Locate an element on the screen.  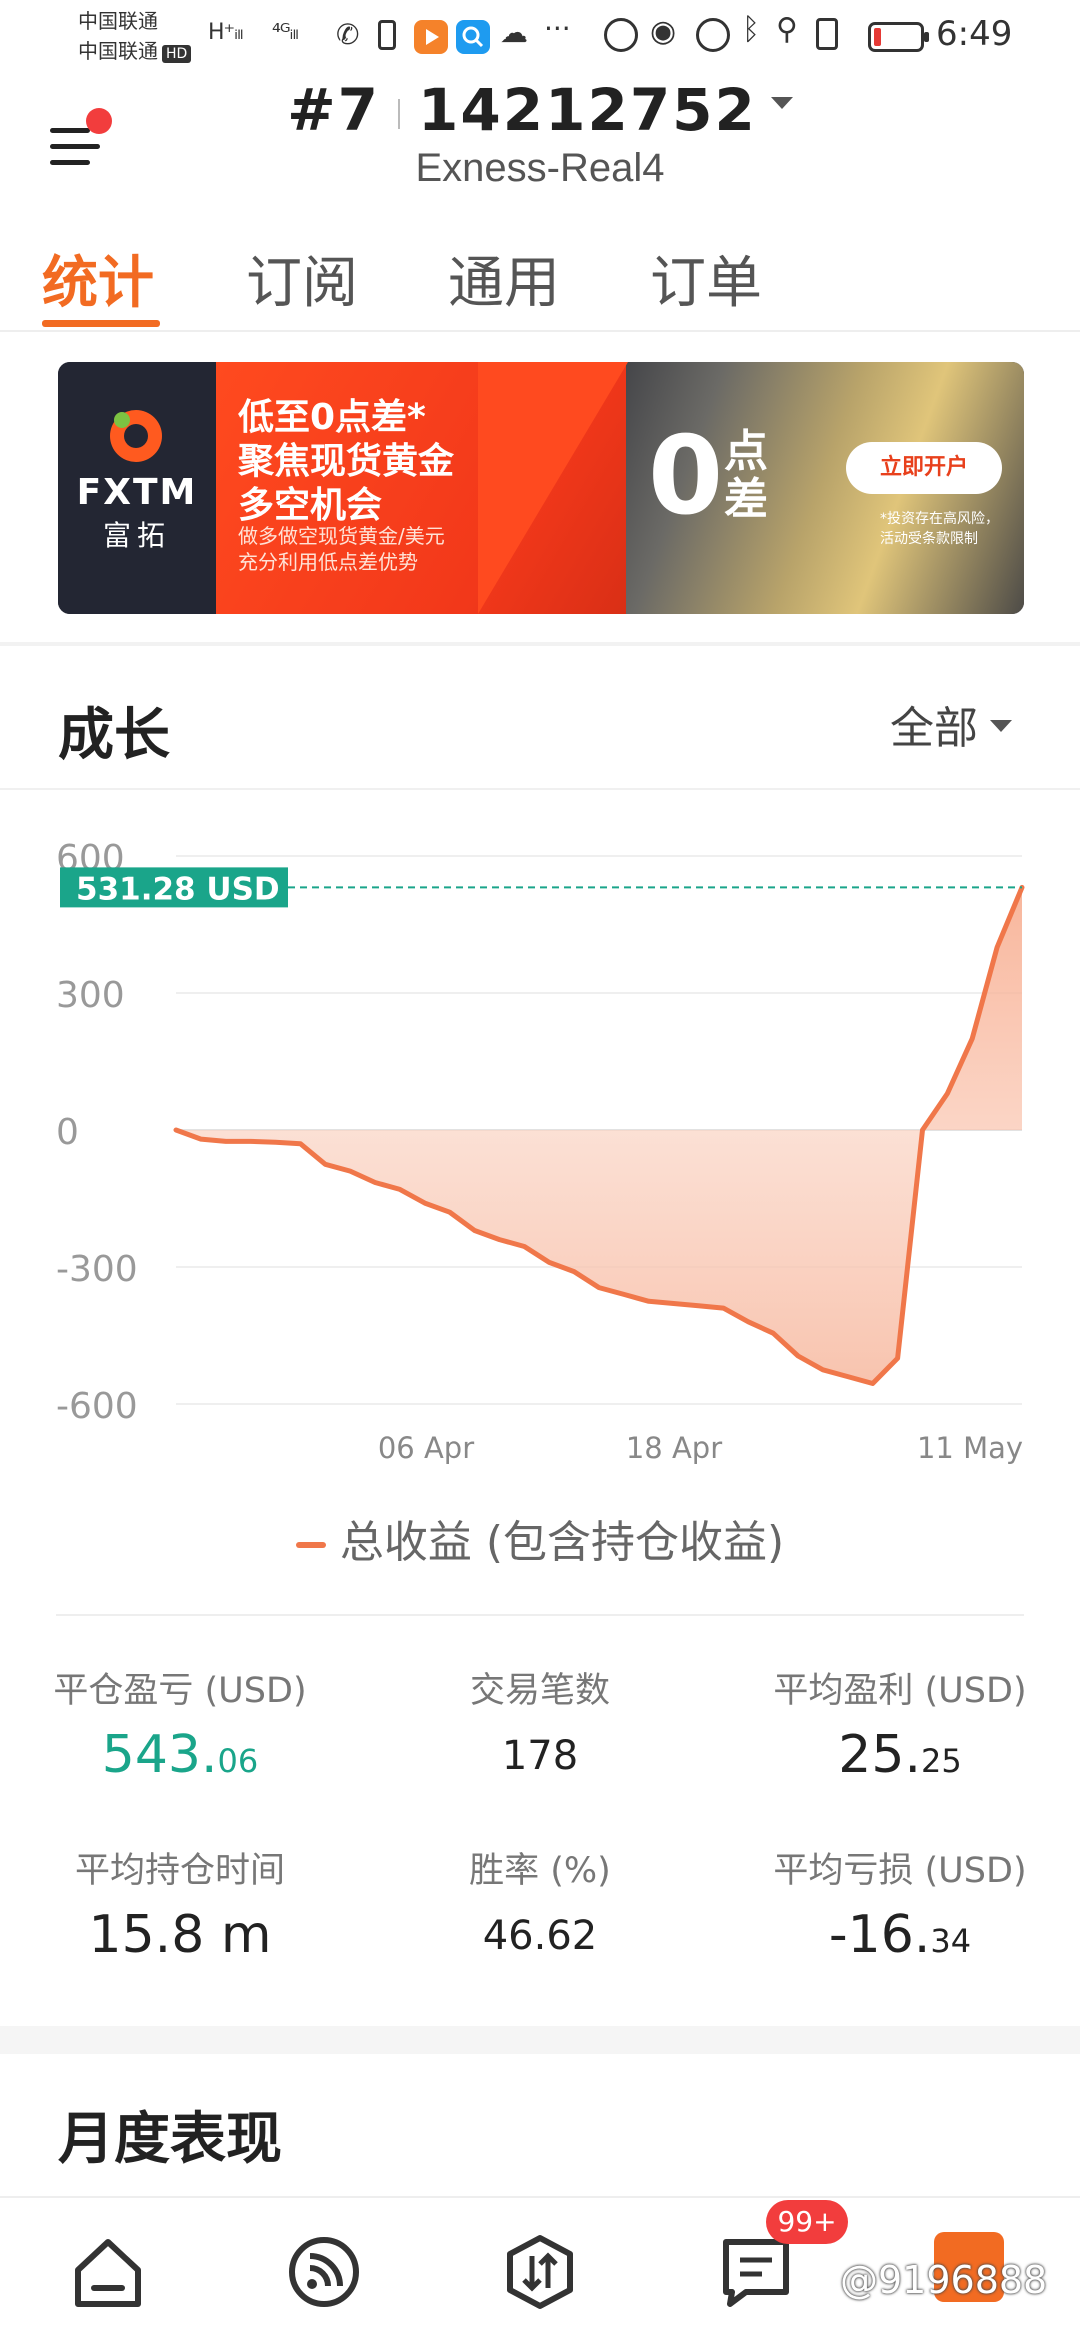
fxtm-logo-icon is located at coordinates (136, 436).